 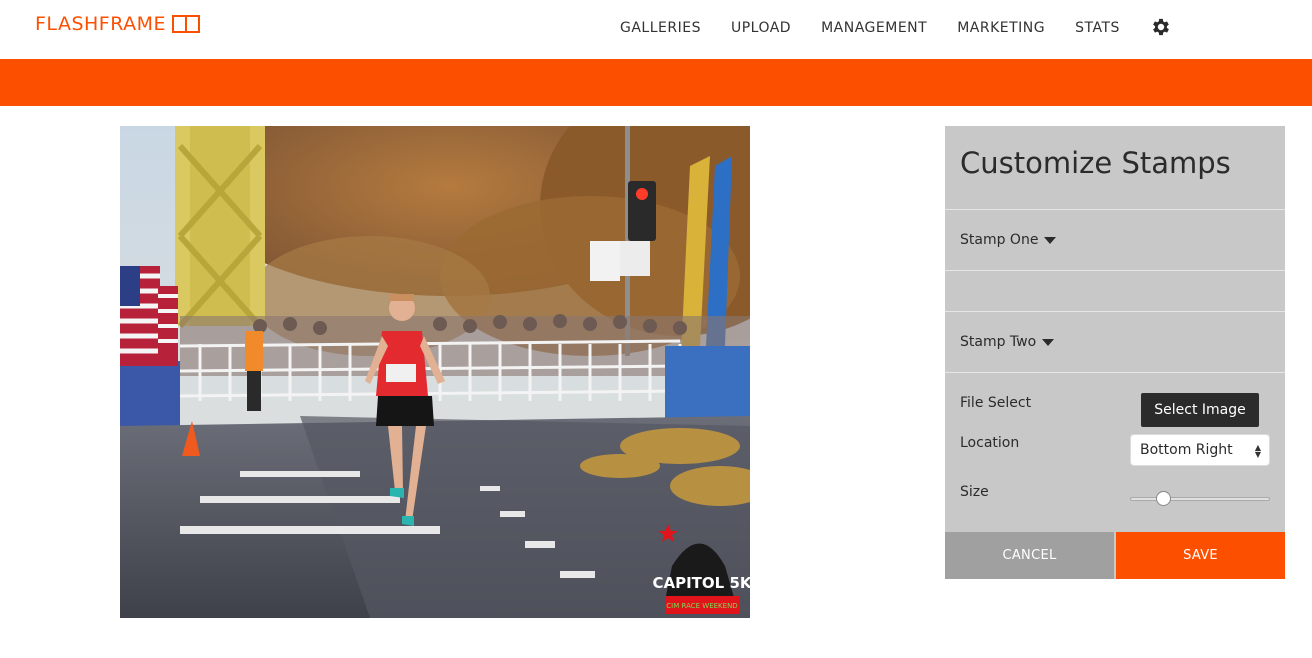 I want to click on file-select-label: File Select, so click(x=996, y=403).